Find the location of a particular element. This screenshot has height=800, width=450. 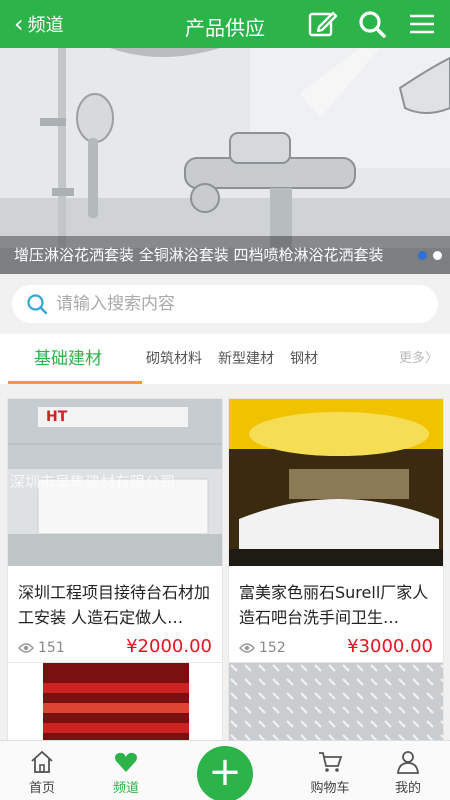

home-icon is located at coordinates (42, 761).